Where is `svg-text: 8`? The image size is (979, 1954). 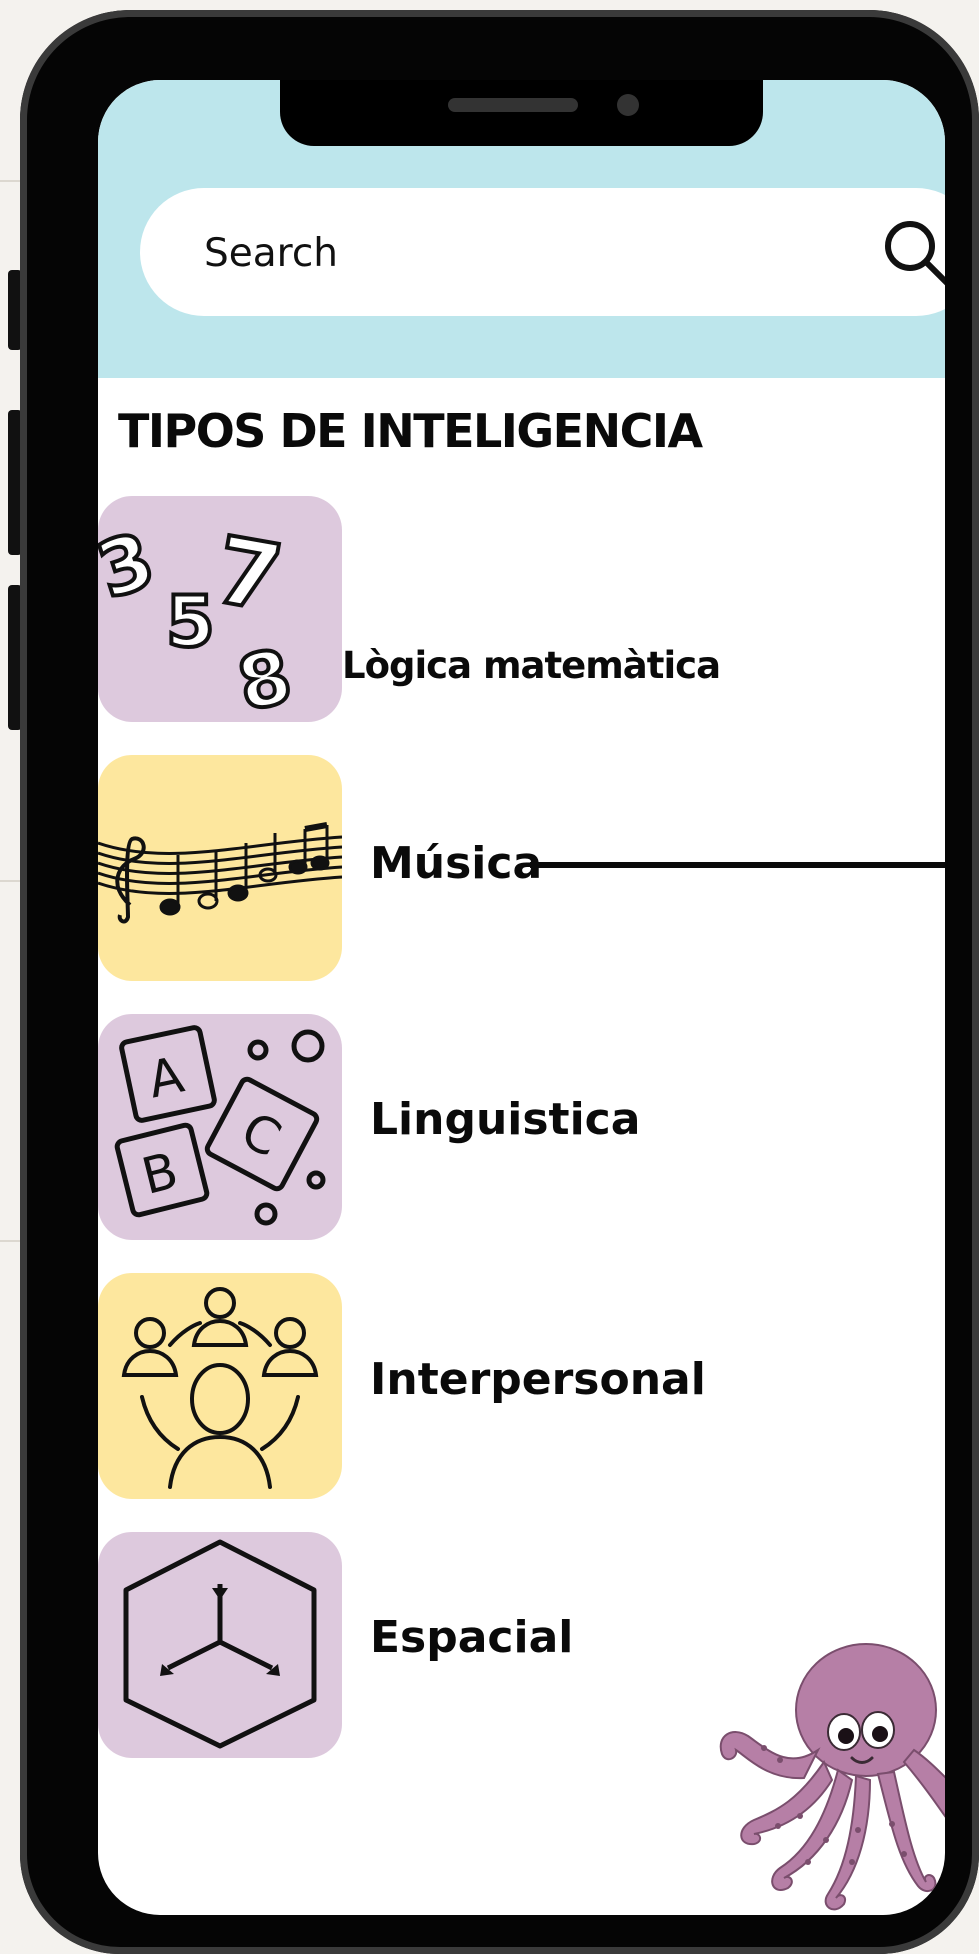 svg-text: 8 is located at coordinates (265, 677).